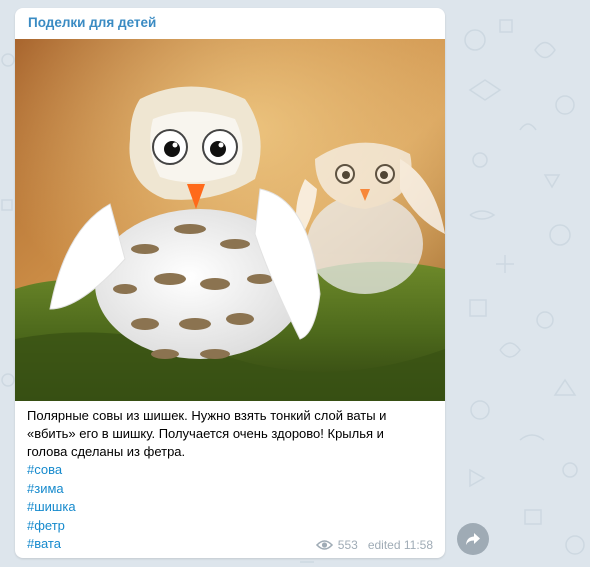 This screenshot has height=567, width=590. What do you see at coordinates (106, 451) in the screenshot?
I see `post-text-line: голова сделаны из фетра.` at bounding box center [106, 451].